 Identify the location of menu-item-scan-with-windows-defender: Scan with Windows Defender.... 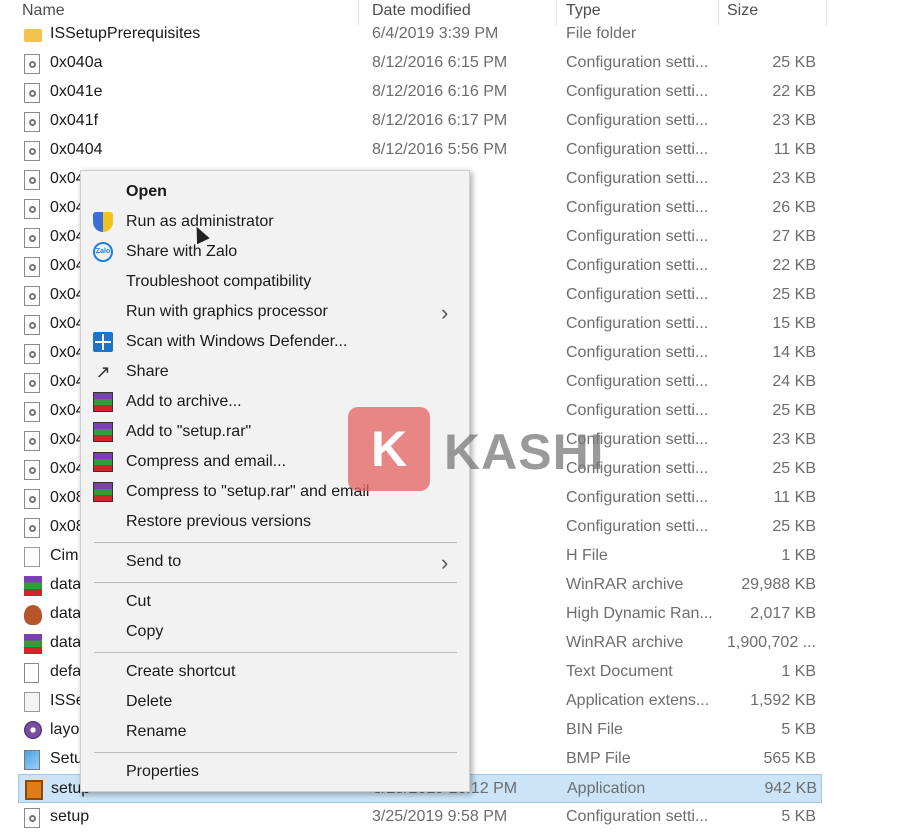
(275, 342).